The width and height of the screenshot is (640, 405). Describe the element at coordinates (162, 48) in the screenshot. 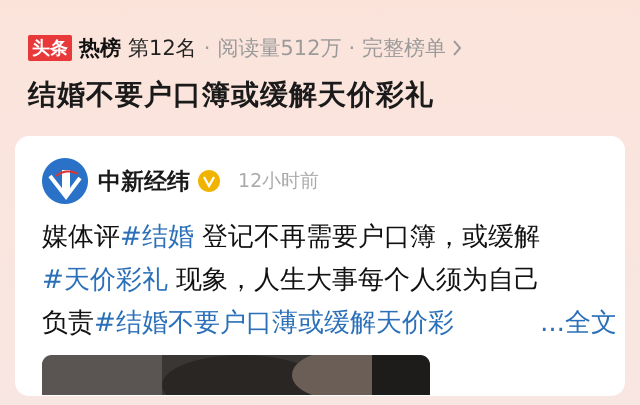

I see `rank-label: 第12名` at that location.